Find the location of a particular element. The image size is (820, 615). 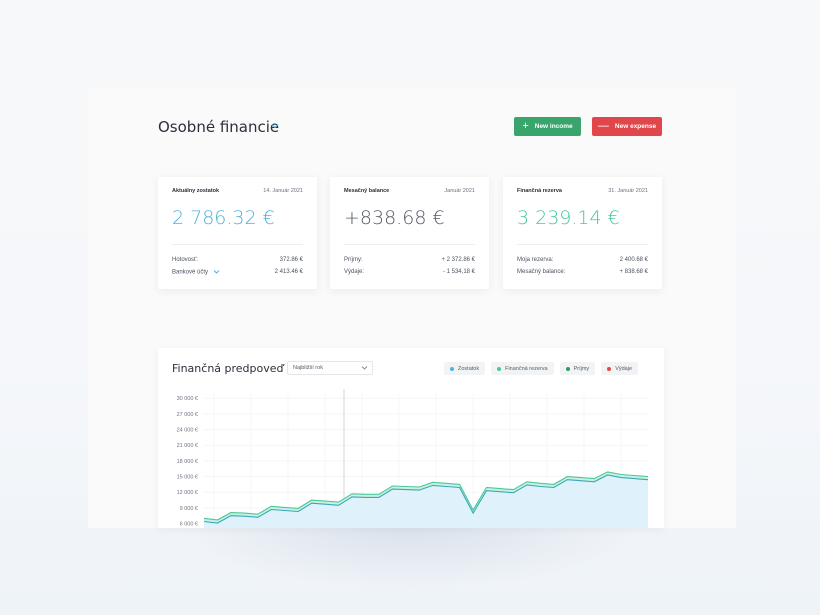

new-expense-button: — New expense is located at coordinates (627, 126).